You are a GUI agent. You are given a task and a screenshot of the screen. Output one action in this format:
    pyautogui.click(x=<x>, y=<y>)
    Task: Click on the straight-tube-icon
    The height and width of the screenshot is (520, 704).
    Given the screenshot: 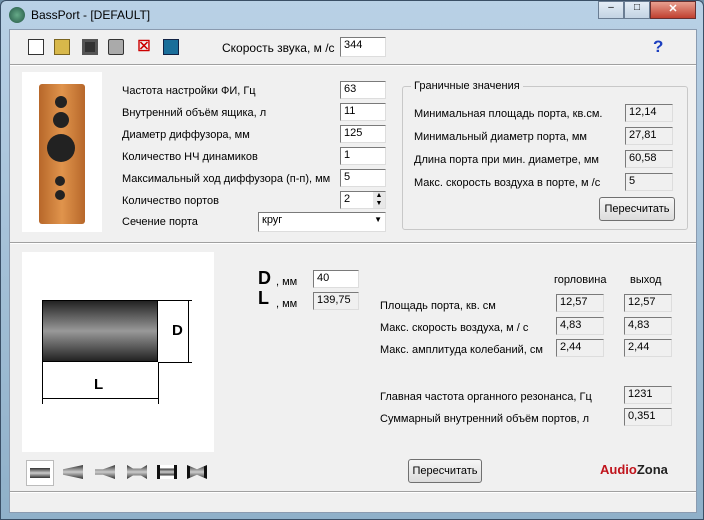 What is the action you would take?
    pyautogui.click(x=40, y=473)
    